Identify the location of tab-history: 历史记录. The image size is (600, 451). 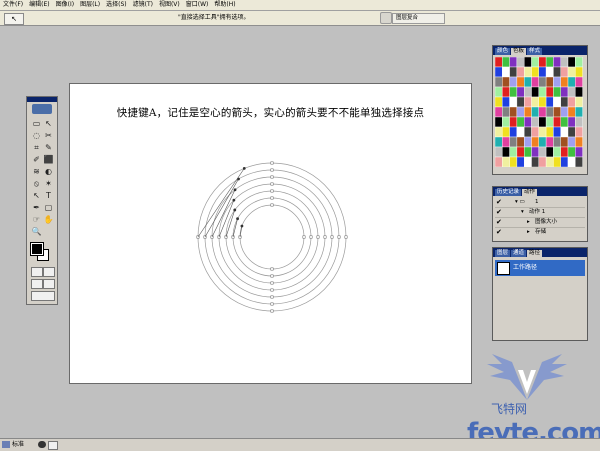
(508, 192).